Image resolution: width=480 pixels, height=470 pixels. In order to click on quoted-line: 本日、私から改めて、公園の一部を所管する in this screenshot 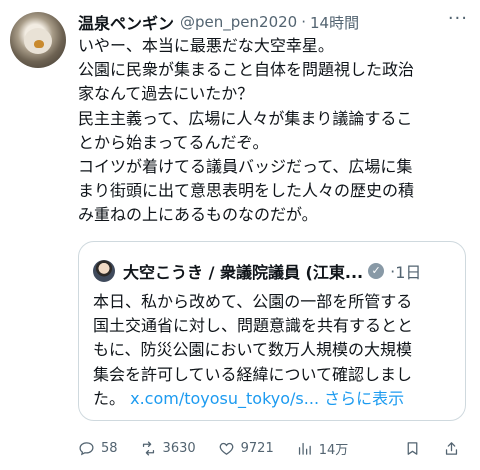, I will do `click(253, 301)`.